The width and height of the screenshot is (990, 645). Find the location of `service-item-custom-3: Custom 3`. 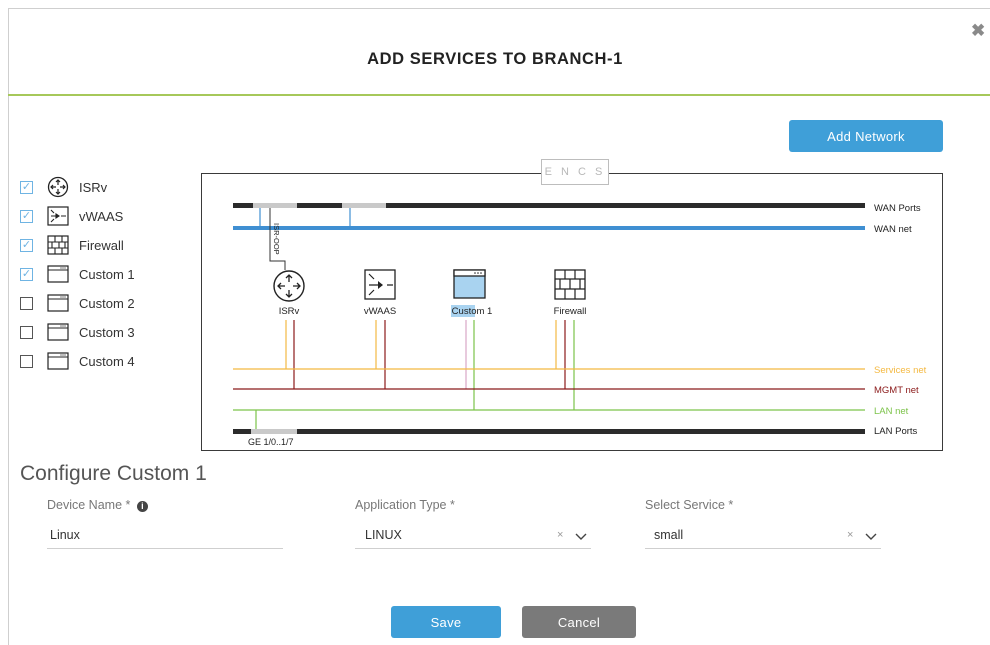

service-item-custom-3: Custom 3 is located at coordinates (110, 332).